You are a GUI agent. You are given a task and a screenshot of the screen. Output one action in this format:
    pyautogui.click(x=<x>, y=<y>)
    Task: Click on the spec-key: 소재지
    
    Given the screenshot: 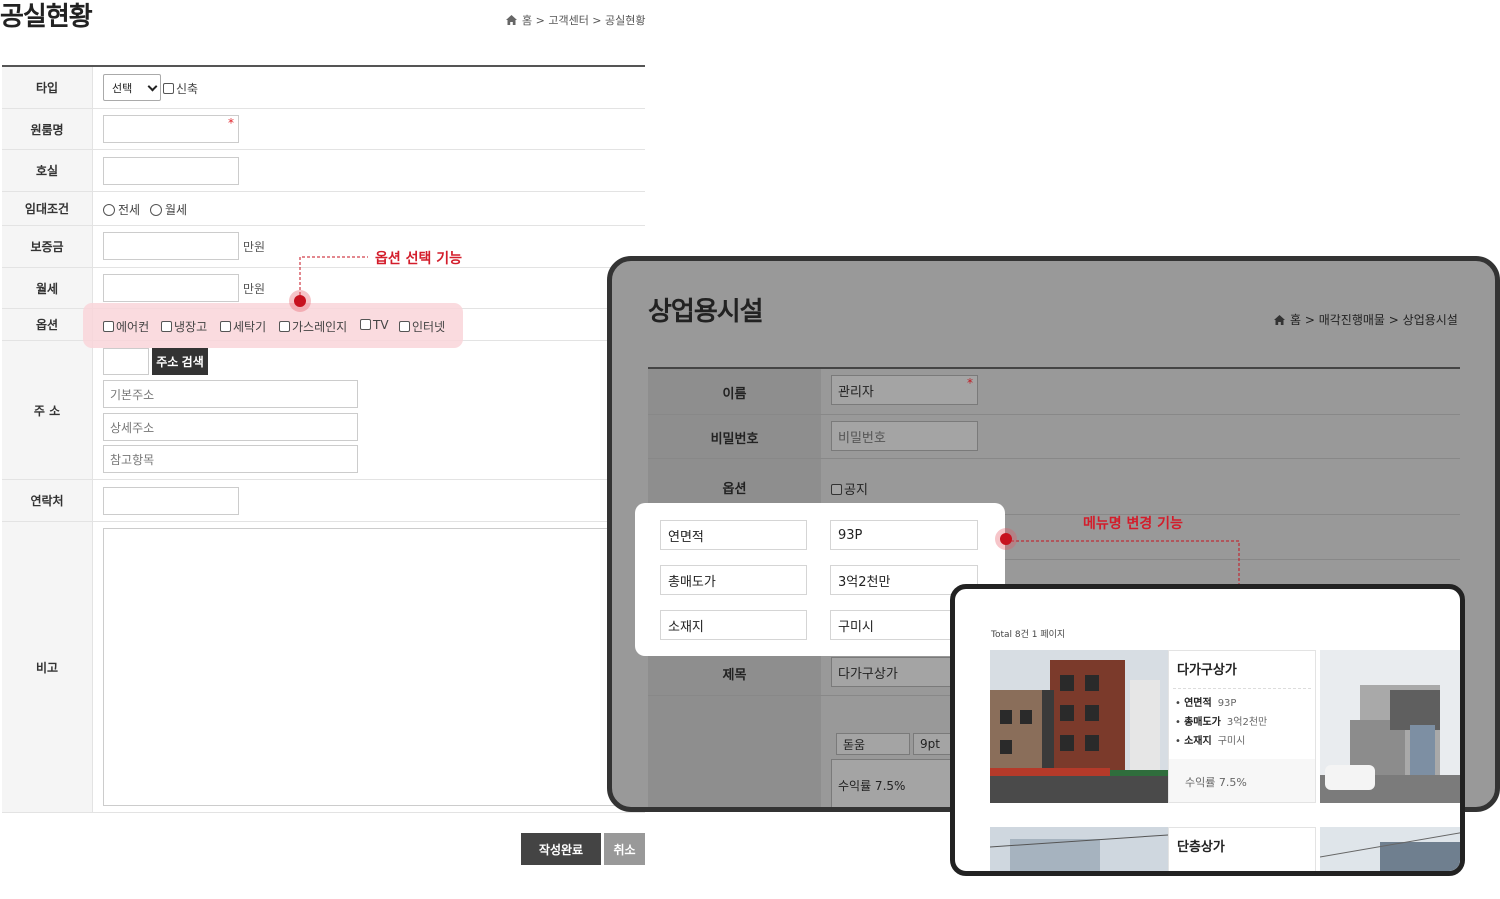 What is the action you would take?
    pyautogui.click(x=1198, y=741)
    